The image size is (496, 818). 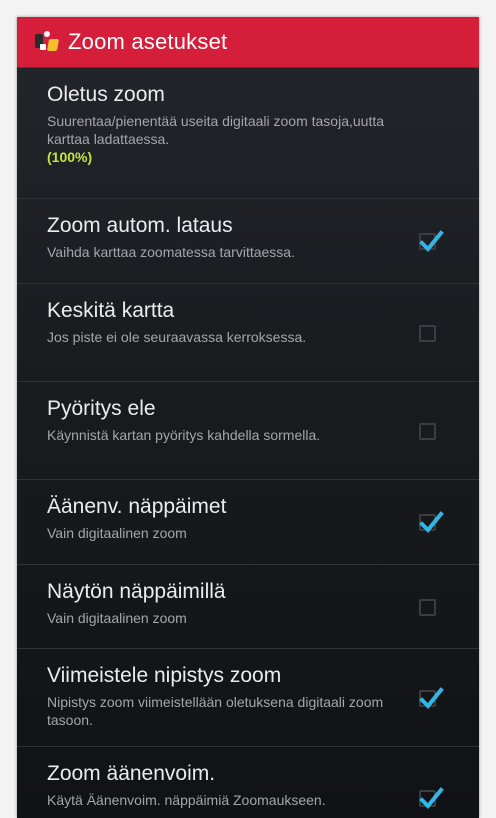 What do you see at coordinates (171, 252) in the screenshot?
I see `setting-description: Vaihda karttaa zoomatessa tarvittaessa.` at bounding box center [171, 252].